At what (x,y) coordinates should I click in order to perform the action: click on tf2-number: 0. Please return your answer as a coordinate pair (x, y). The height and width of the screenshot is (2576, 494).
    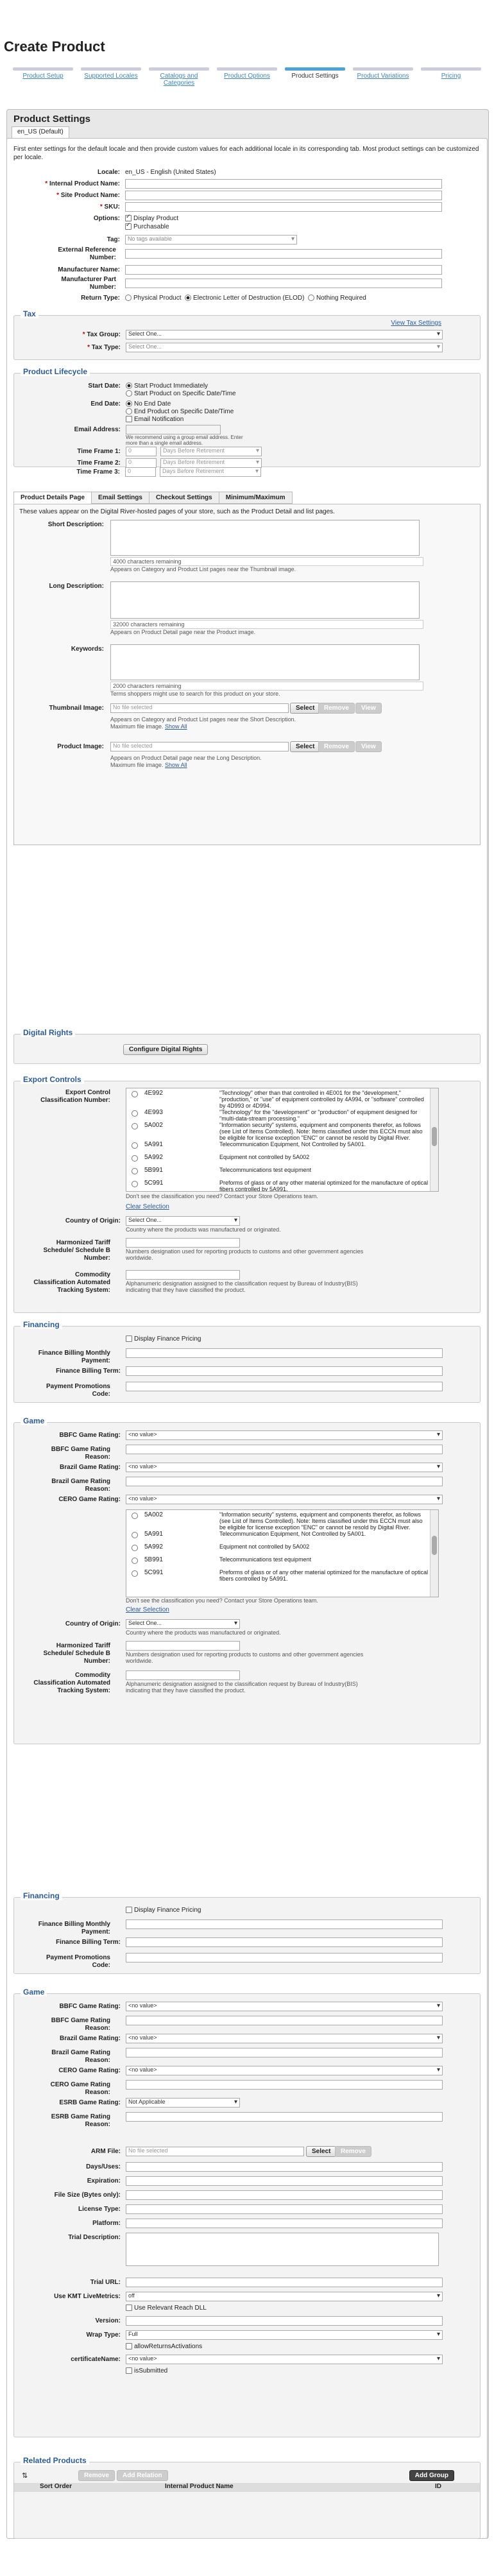
    Looking at the image, I should click on (141, 463).